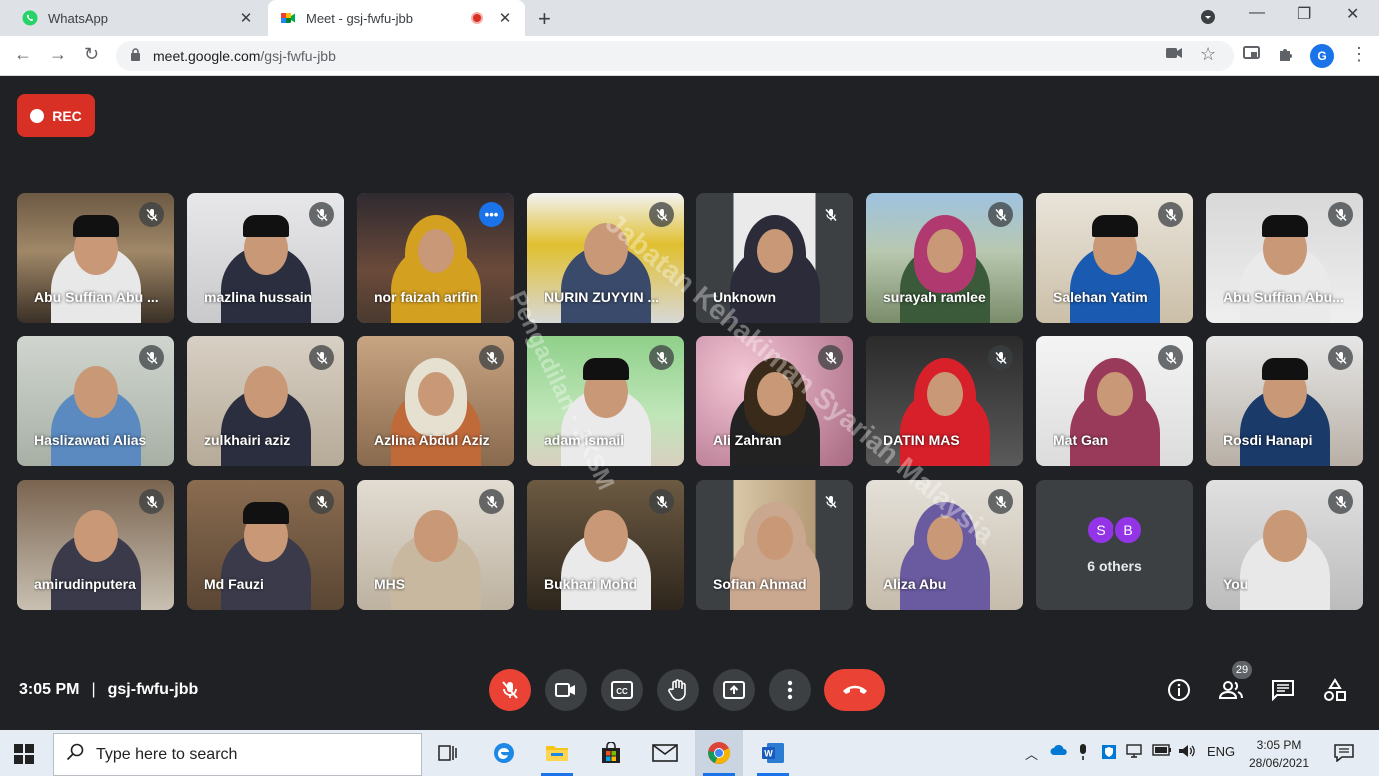 This screenshot has width=1379, height=776. I want to click on more-options-button, so click(790, 690).